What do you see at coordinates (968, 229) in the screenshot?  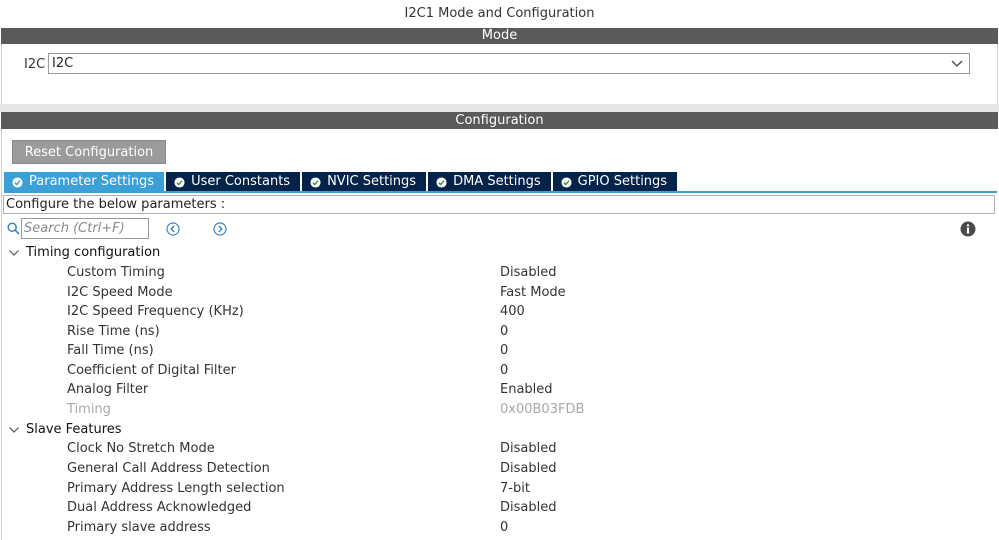 I see `info-icon` at bounding box center [968, 229].